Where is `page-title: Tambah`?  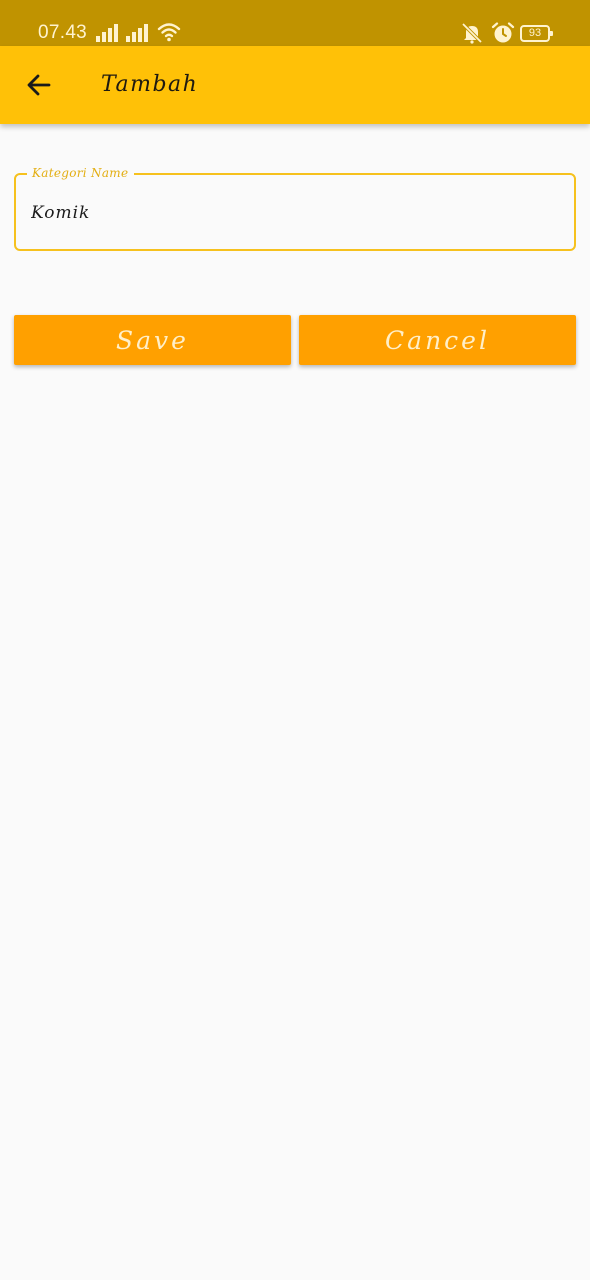
page-title: Tambah is located at coordinates (150, 84).